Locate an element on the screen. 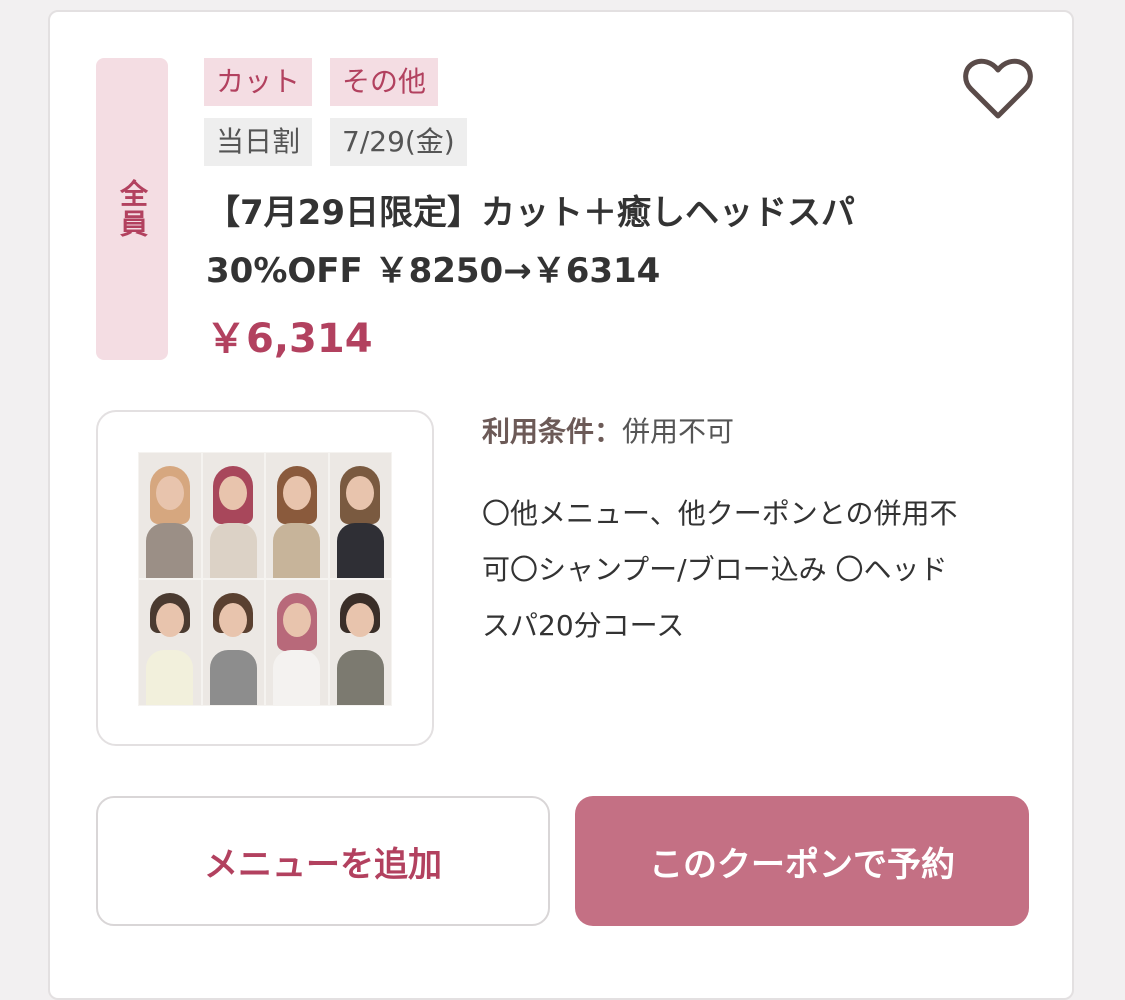 Image resolution: width=1125 pixels, height=1000 pixels. usage-conditions-label: 利用条件： is located at coordinates (552, 431).